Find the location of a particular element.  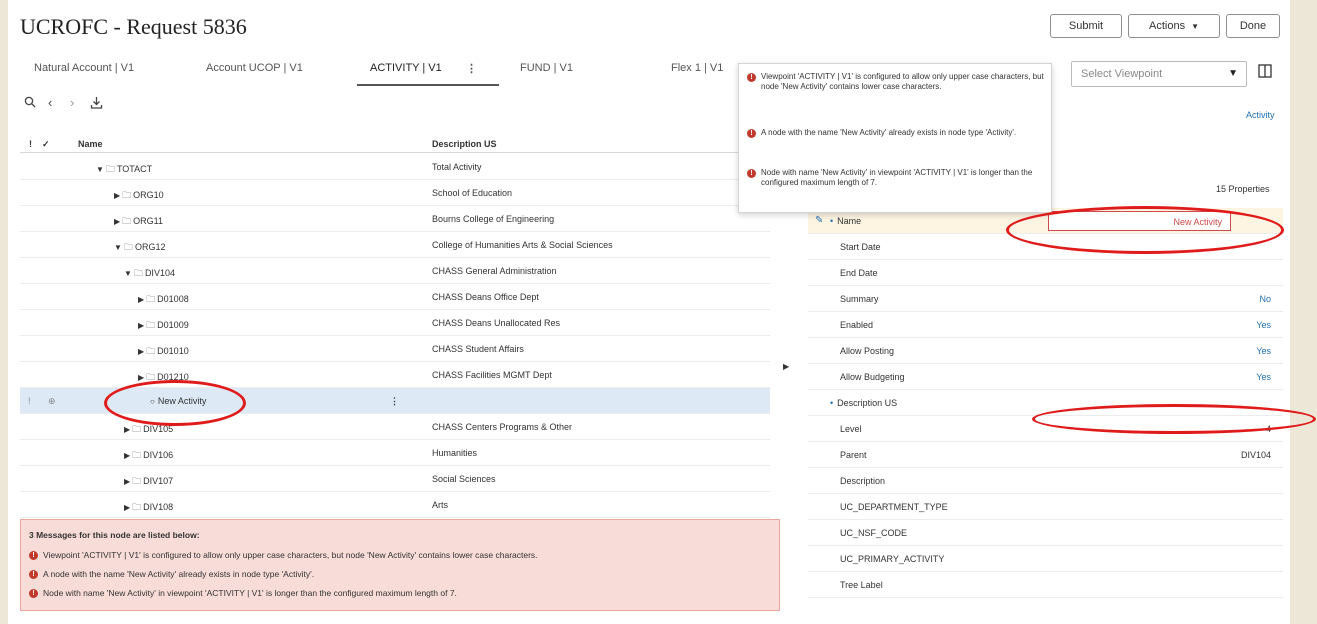

tree-row: ▶ 🗀 D01008 CHASS Deans Office Dept is located at coordinates (395, 297).